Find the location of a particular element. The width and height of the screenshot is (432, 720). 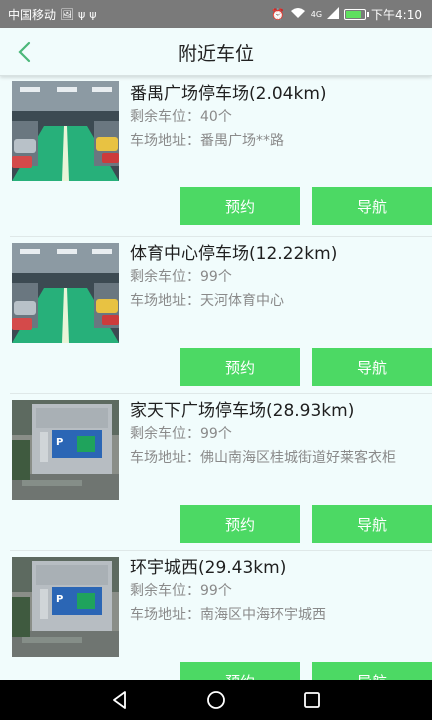

notification-image-icon: 🖼 is located at coordinates (67, 14).